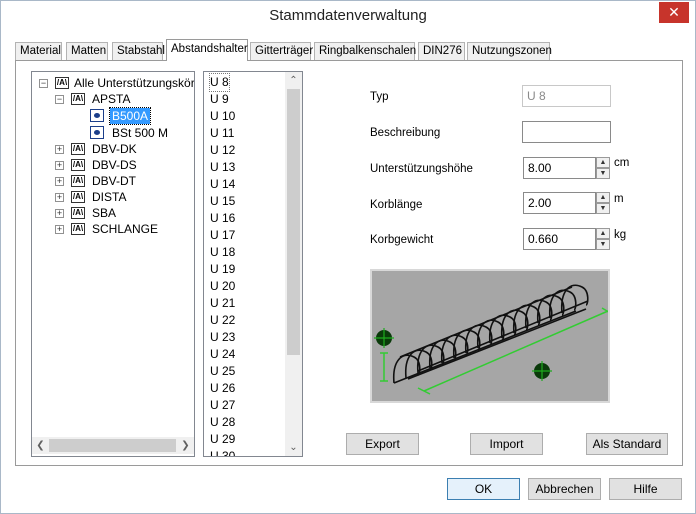 This screenshot has height=514, width=696. What do you see at coordinates (559, 203) in the screenshot?
I see `laenge-input: 2.00` at bounding box center [559, 203].